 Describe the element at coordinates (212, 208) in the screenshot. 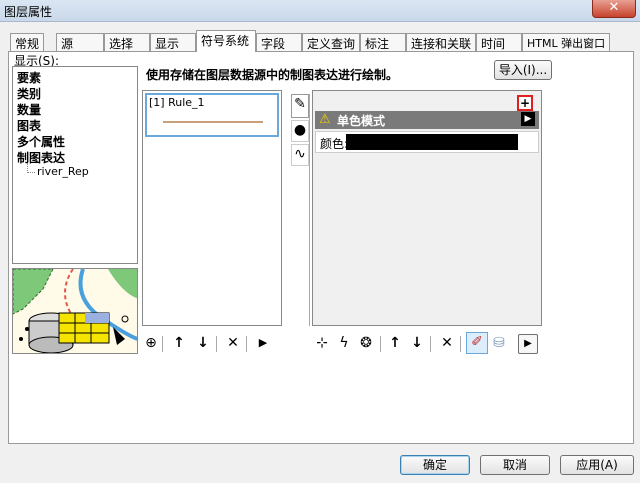

I see `rule-list: [1] Rule_1` at that location.